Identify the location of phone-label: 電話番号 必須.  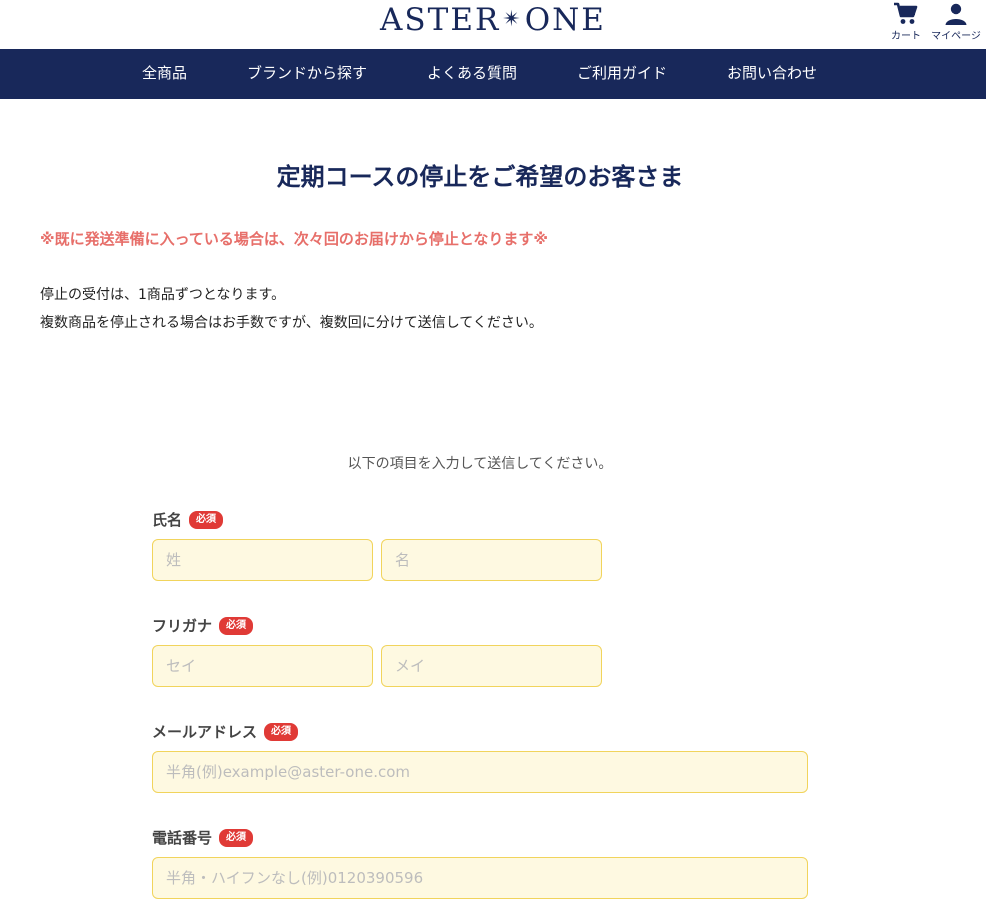
(203, 837).